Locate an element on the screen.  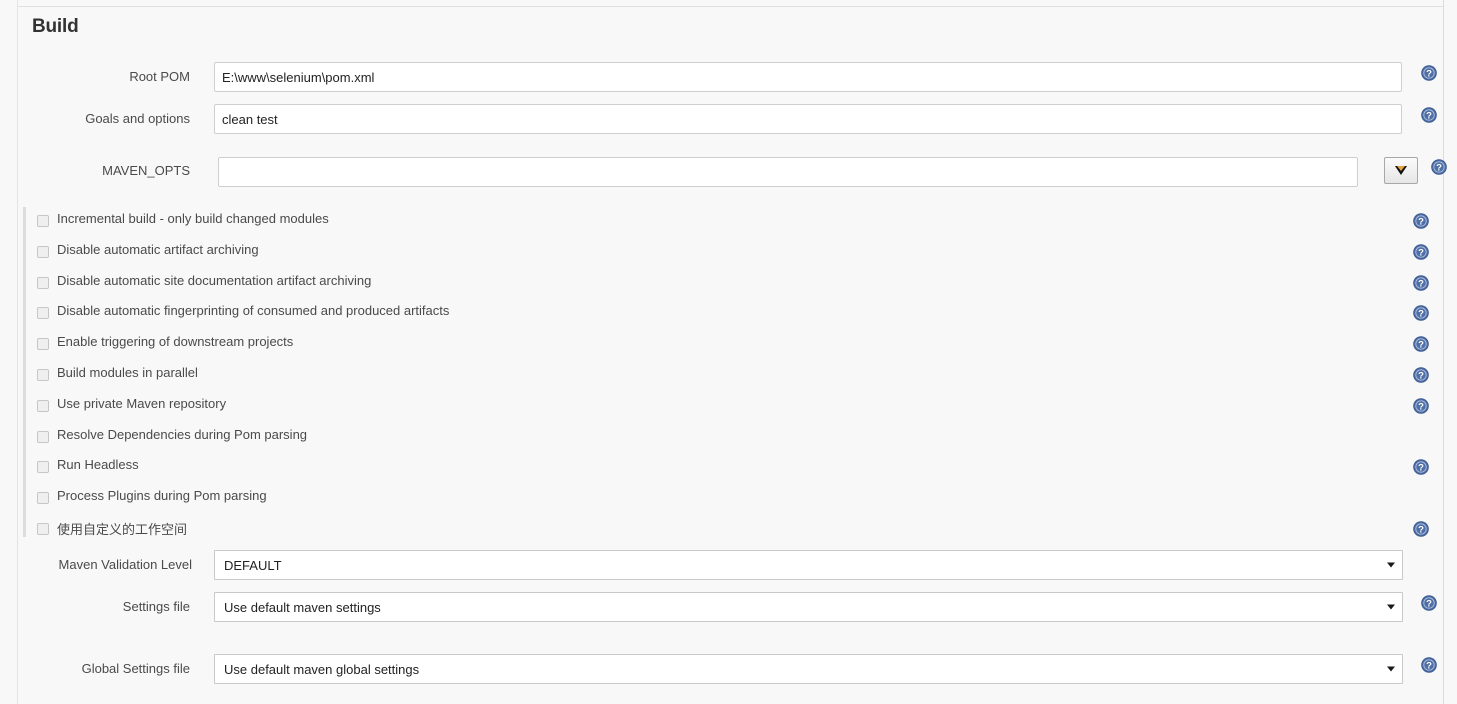
settings-file-select: Use default maven settings is located at coordinates (808, 607).